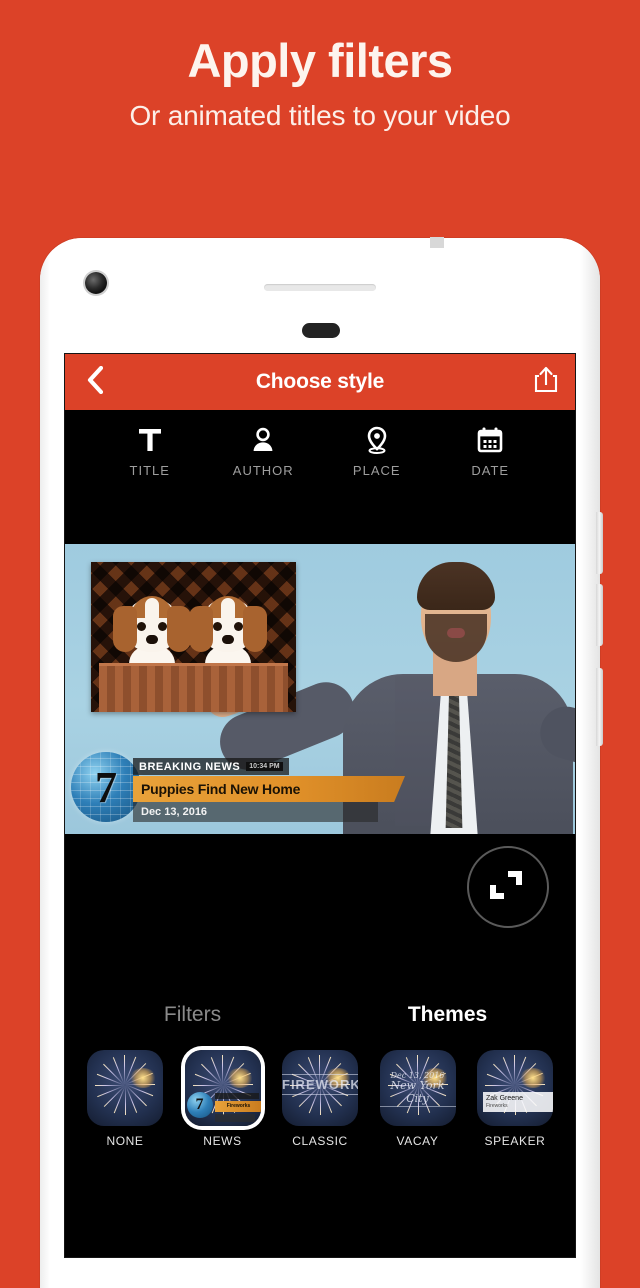  I want to click on map-pin-icon, so click(377, 440).